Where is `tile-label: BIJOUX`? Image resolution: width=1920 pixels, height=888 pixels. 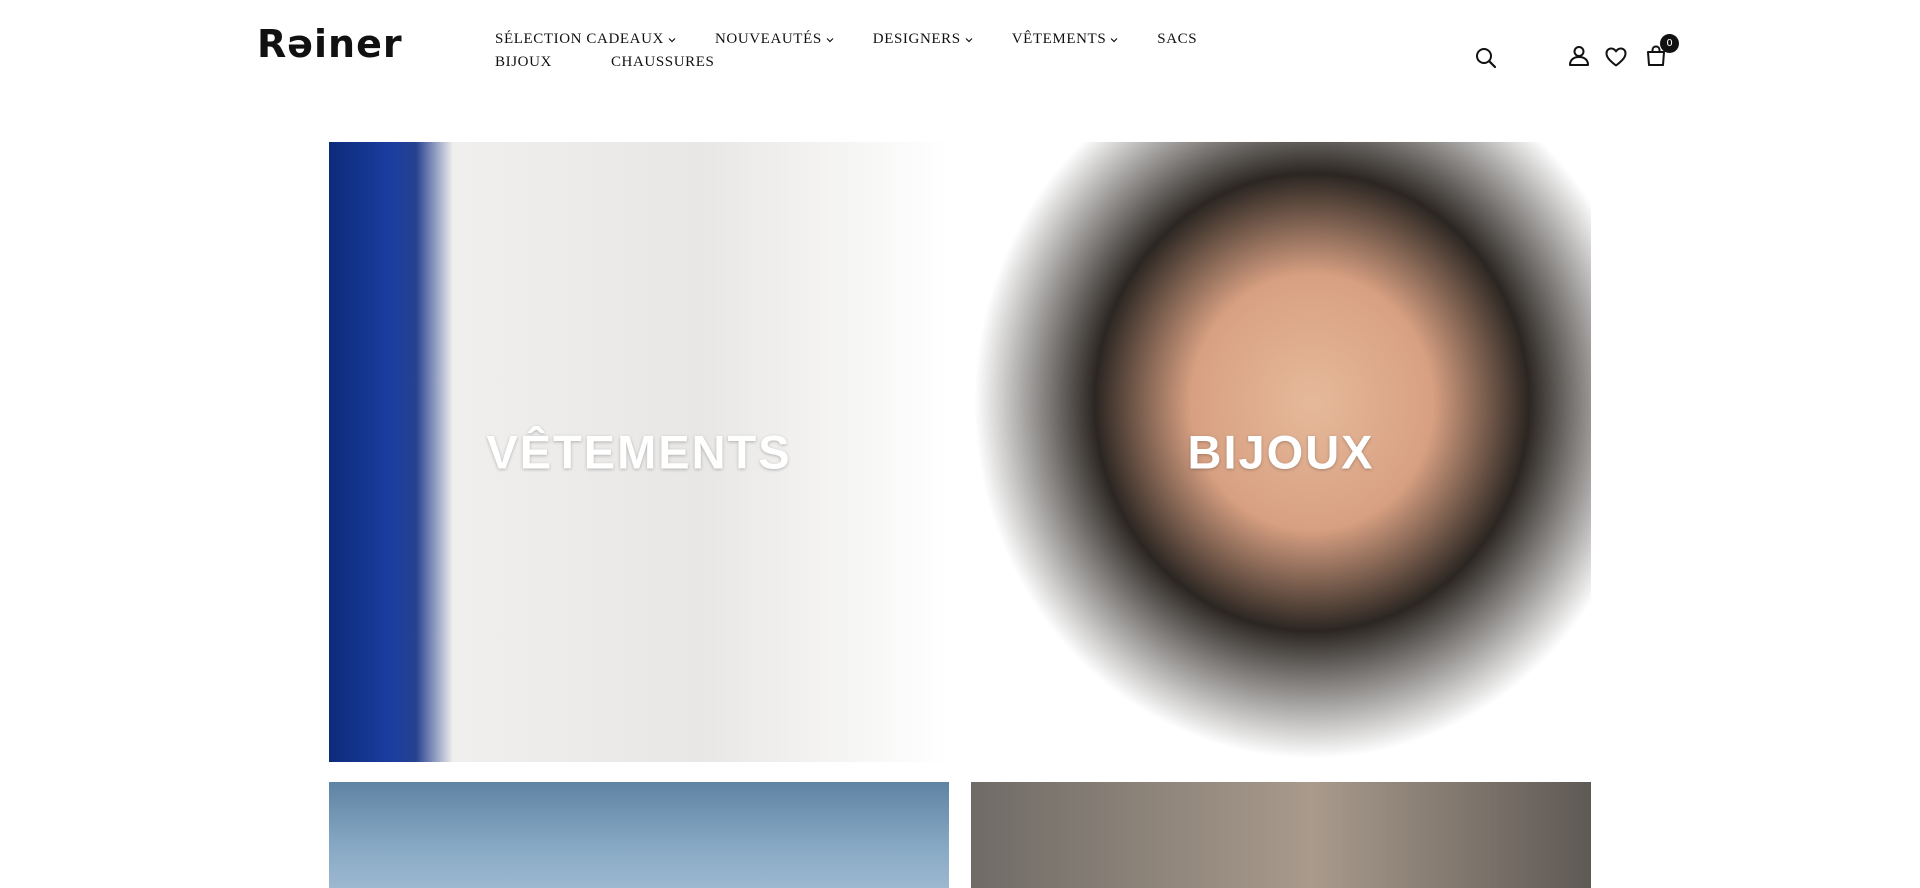 tile-label: BIJOUX is located at coordinates (1281, 452).